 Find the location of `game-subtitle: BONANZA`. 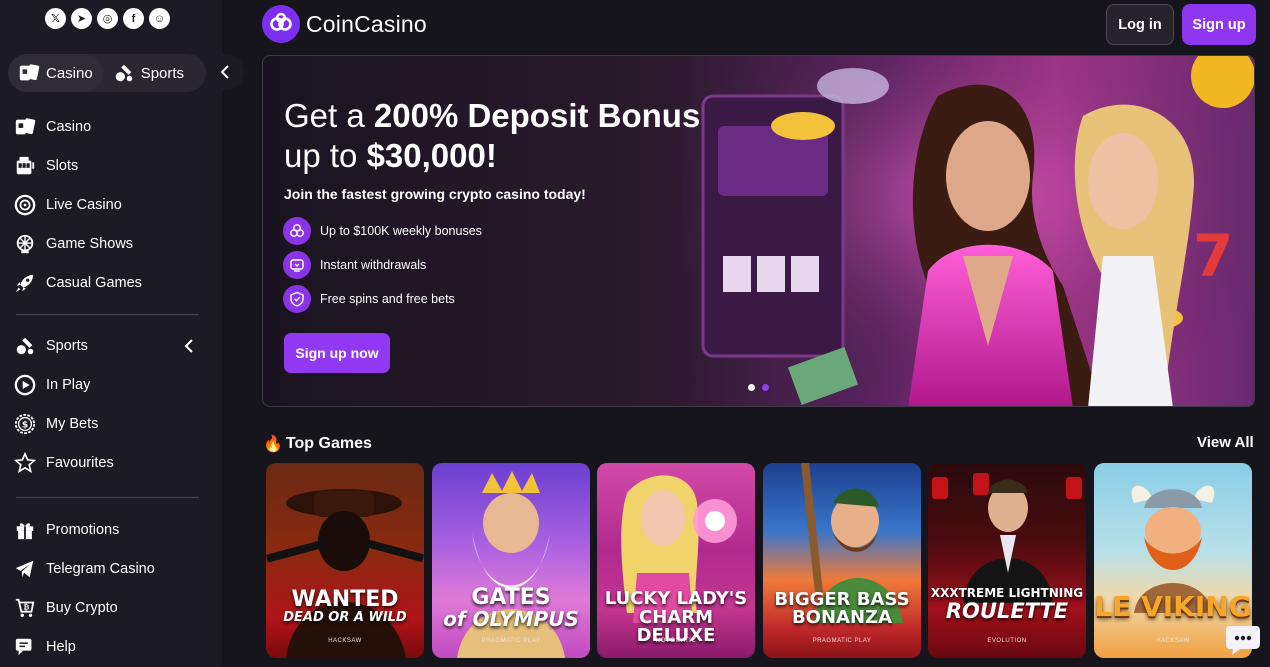

game-subtitle: BONANZA is located at coordinates (842, 617).